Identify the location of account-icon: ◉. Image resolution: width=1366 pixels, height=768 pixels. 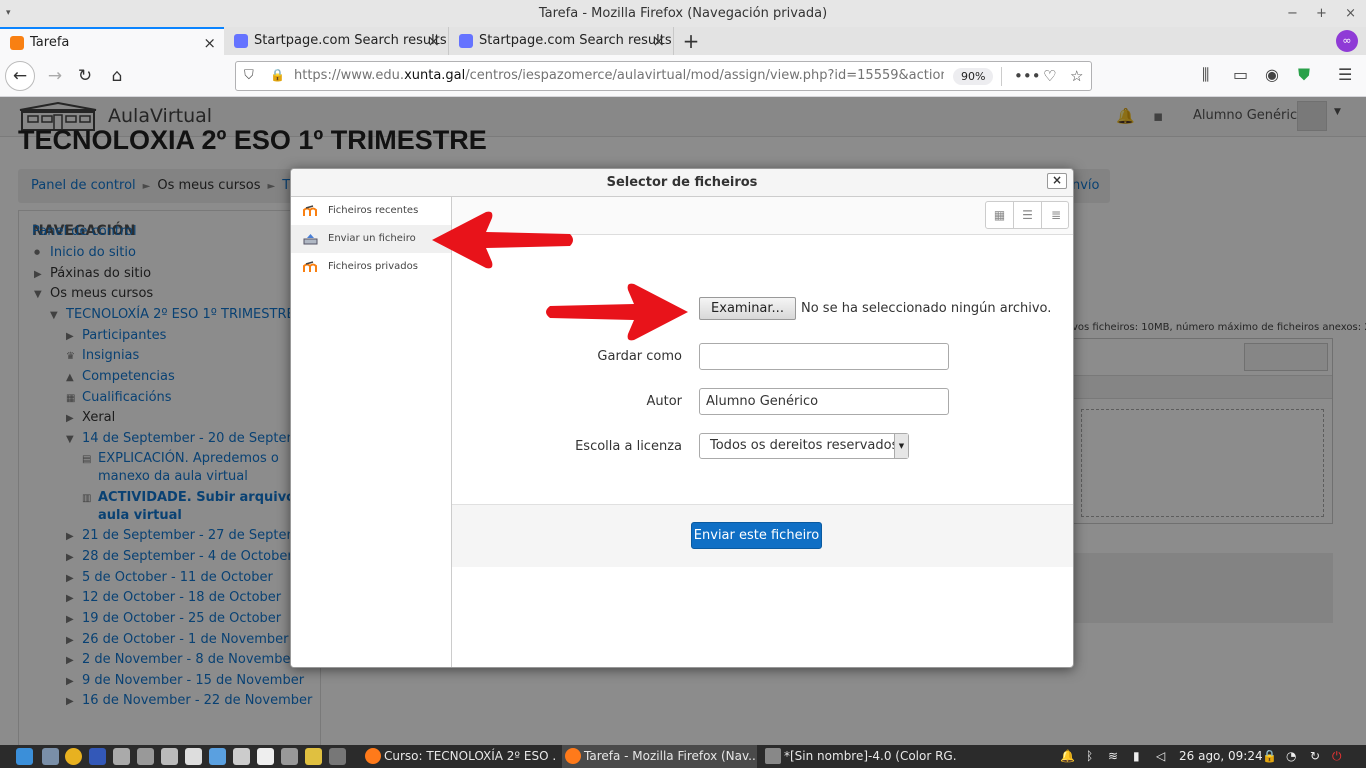
(1272, 74).